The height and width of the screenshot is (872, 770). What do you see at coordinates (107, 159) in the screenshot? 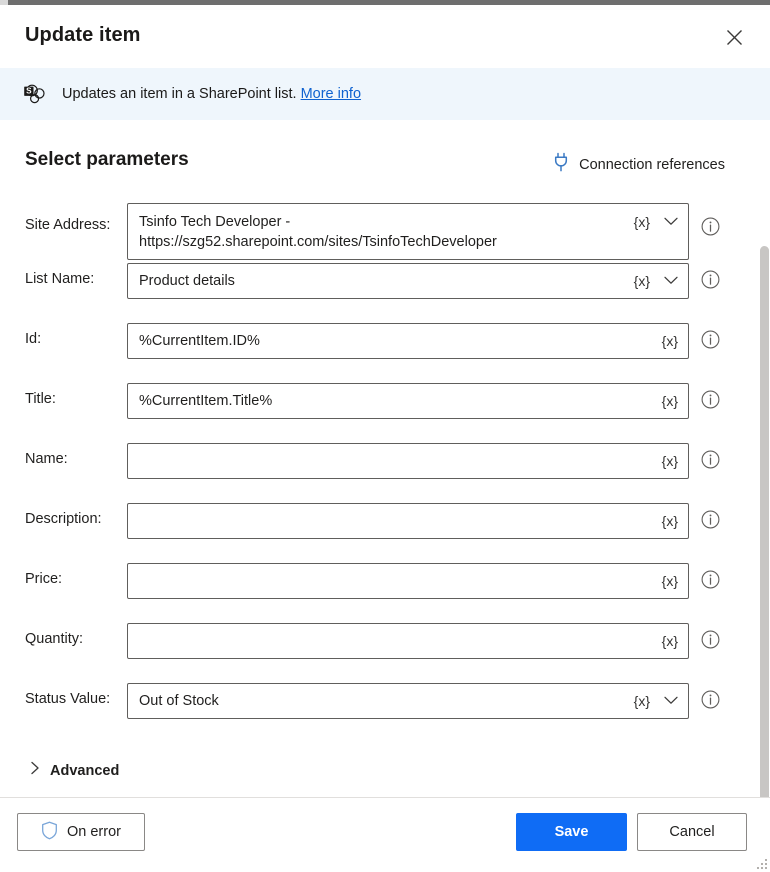
I see `section-heading: Select parameters` at bounding box center [107, 159].